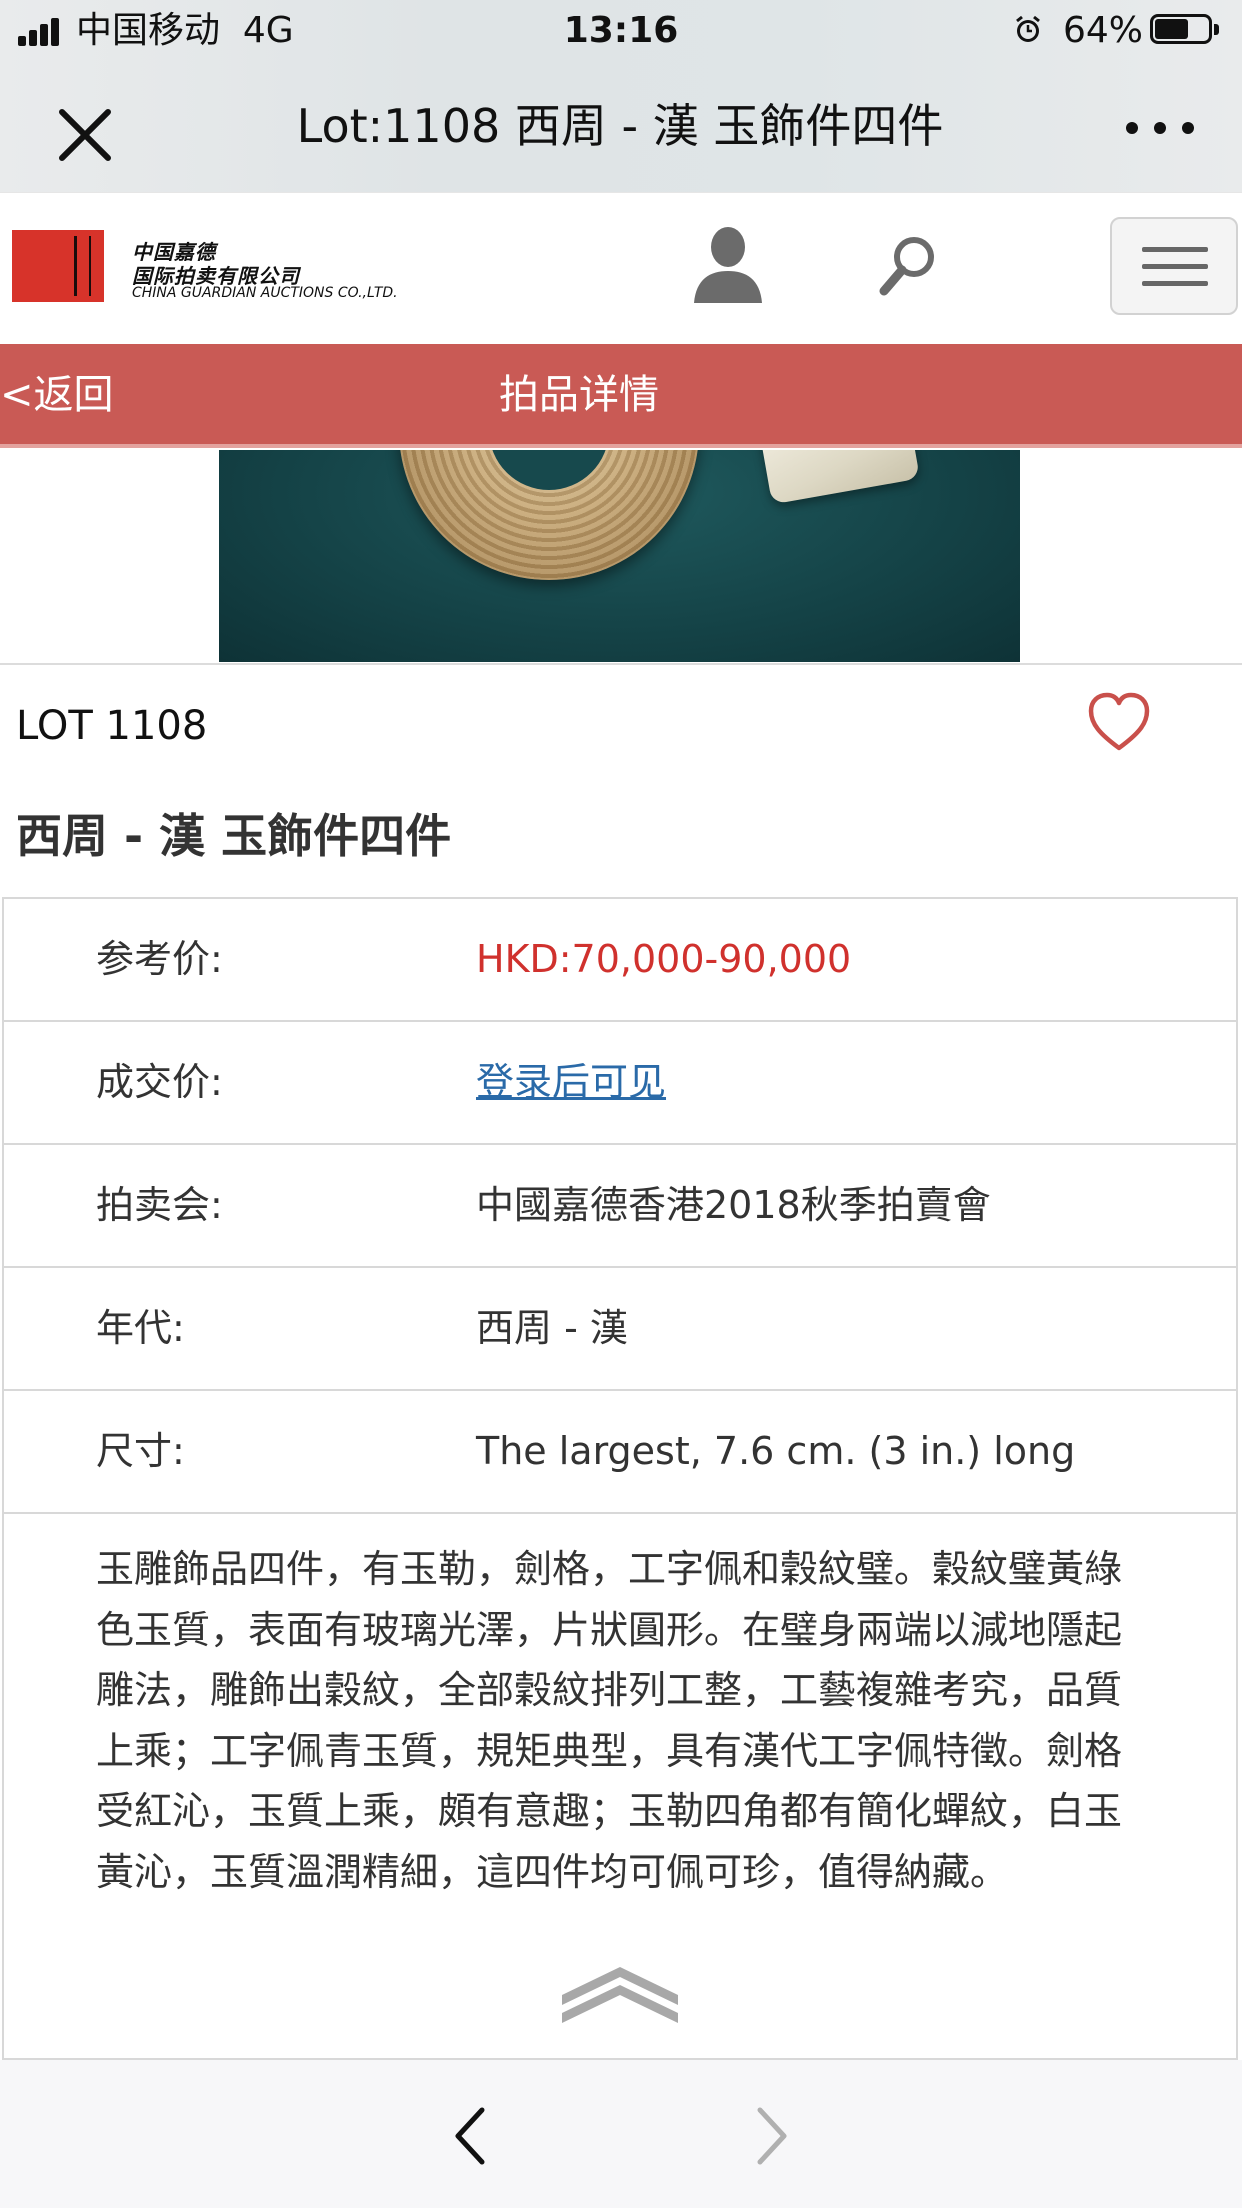 This screenshot has height=2208, width=1242. I want to click on page-nav-bar: <返回 拍品详情, so click(621, 396).